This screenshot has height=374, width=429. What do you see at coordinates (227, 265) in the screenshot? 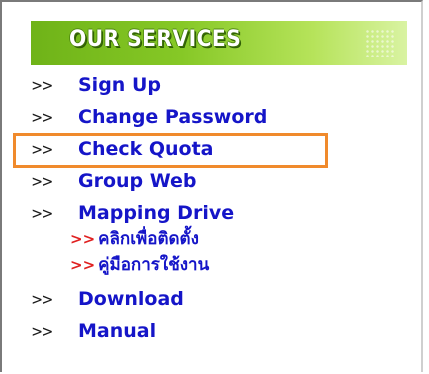
I see `submenu-item-manual-guide: >> คู่มือการใช้งาน` at bounding box center [227, 265].